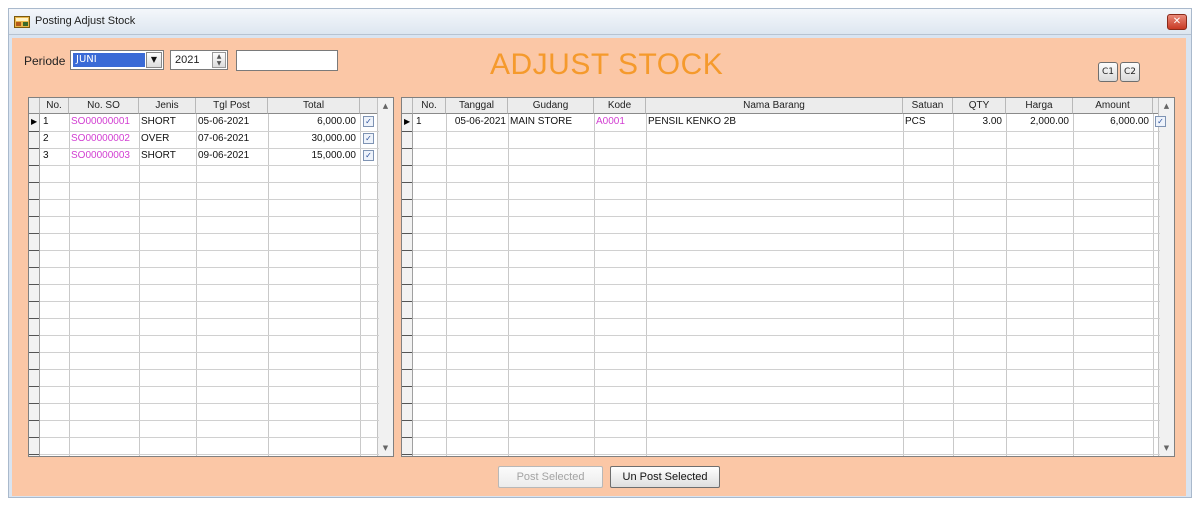 This screenshot has width=1200, height=506. What do you see at coordinates (551, 106) in the screenshot?
I see `col-header-gudang: Gudang` at bounding box center [551, 106].